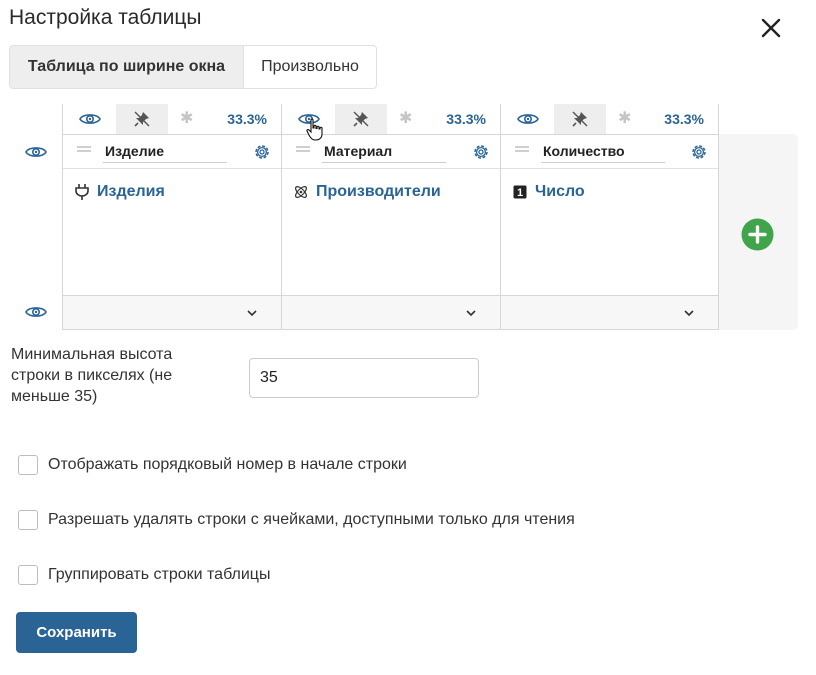 Image resolution: width=816 pixels, height=675 pixels. I want to click on number-icon: 1, so click(520, 192).